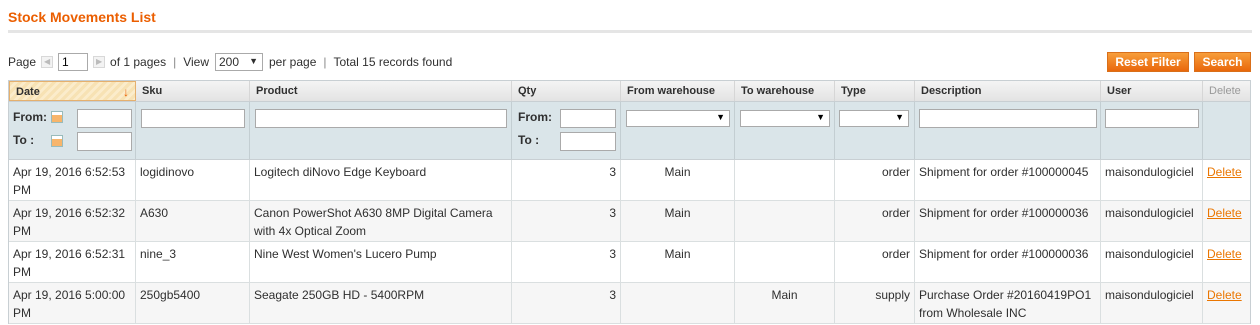  I want to click on page-title: Stock Movements List, so click(82, 17).